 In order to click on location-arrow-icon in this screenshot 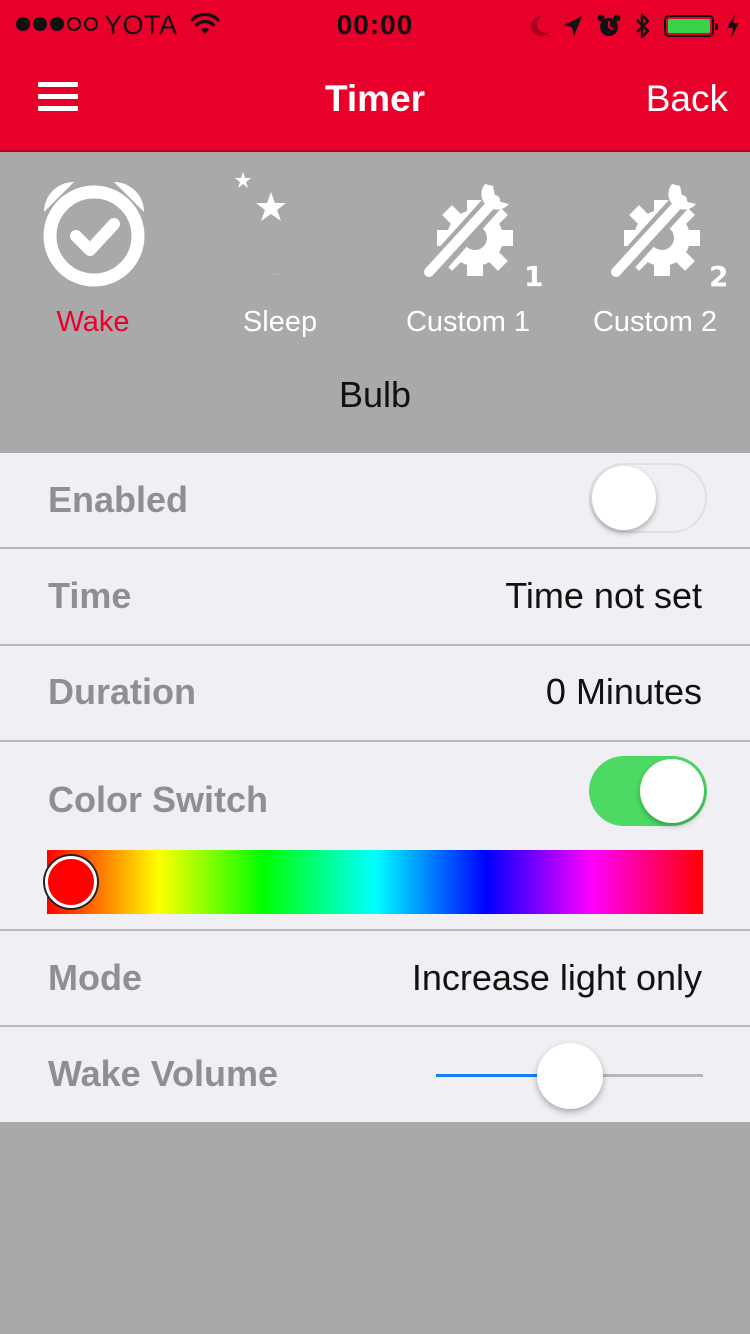, I will do `click(573, 26)`.